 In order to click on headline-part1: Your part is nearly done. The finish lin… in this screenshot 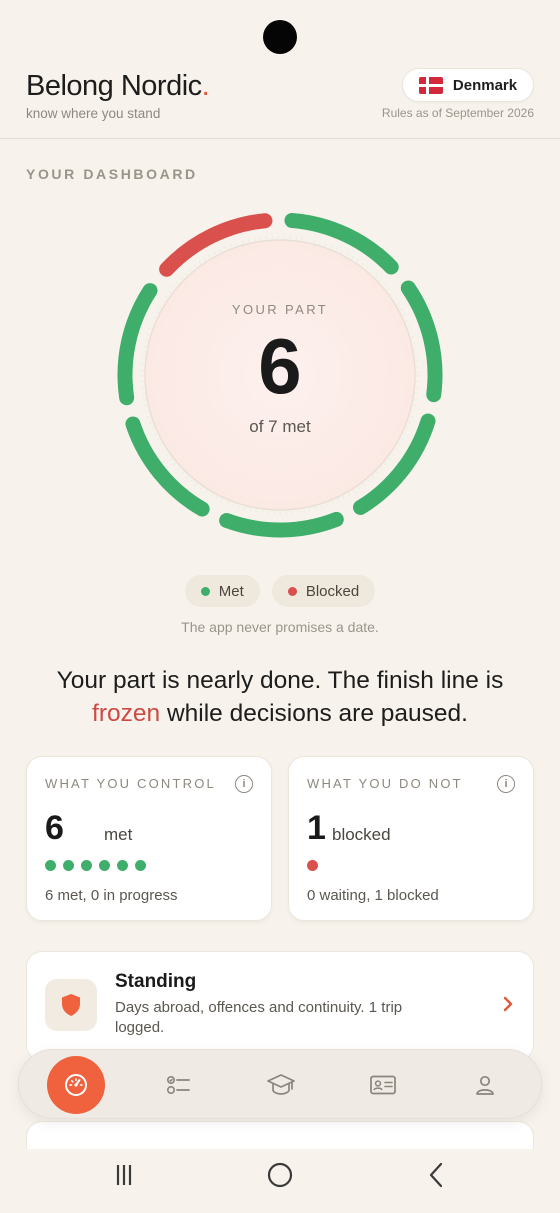, I will do `click(280, 680)`.